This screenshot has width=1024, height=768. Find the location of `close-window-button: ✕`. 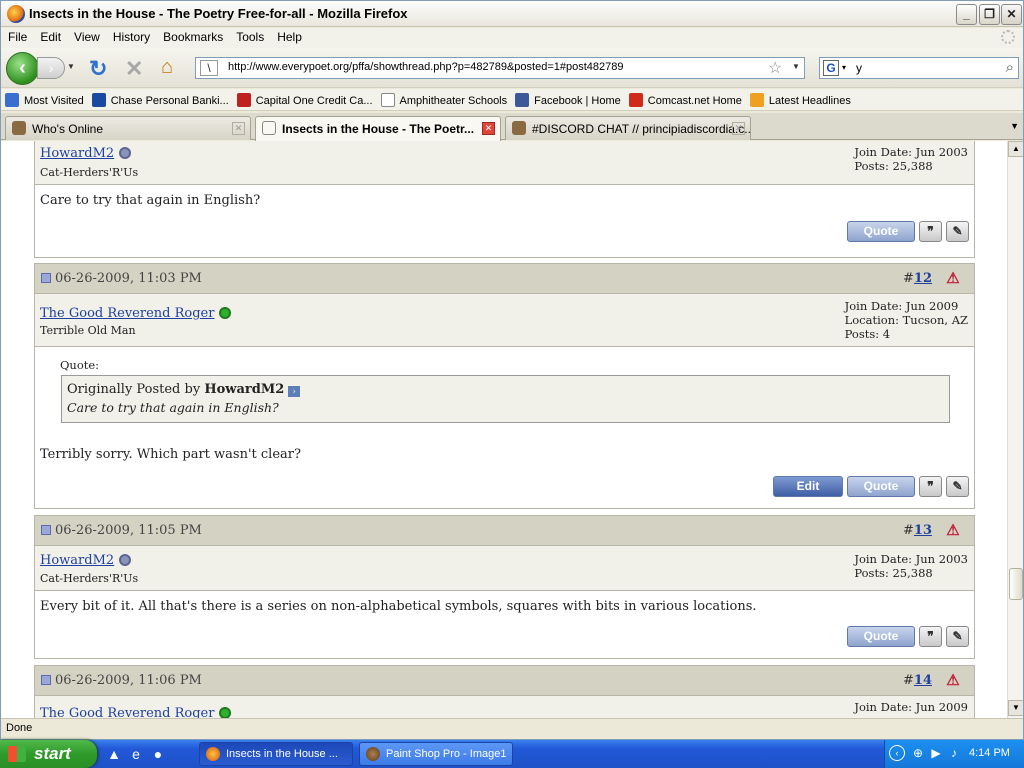

close-window-button: ✕ is located at coordinates (1011, 14).